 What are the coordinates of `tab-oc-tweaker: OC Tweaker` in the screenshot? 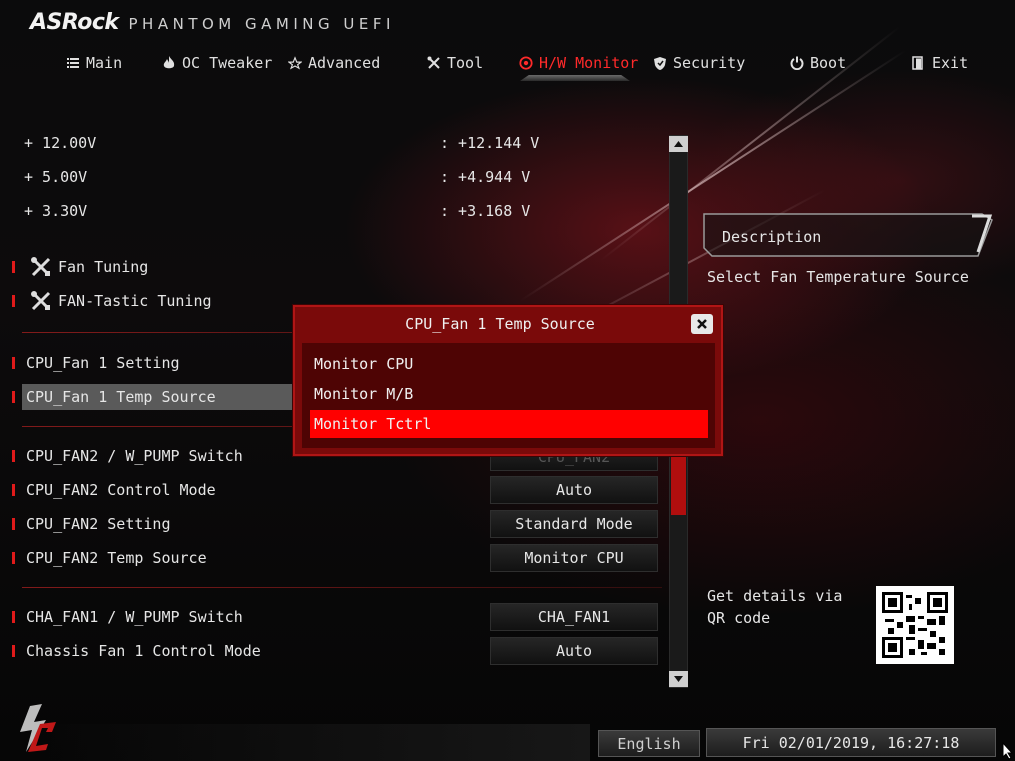 It's located at (217, 63).